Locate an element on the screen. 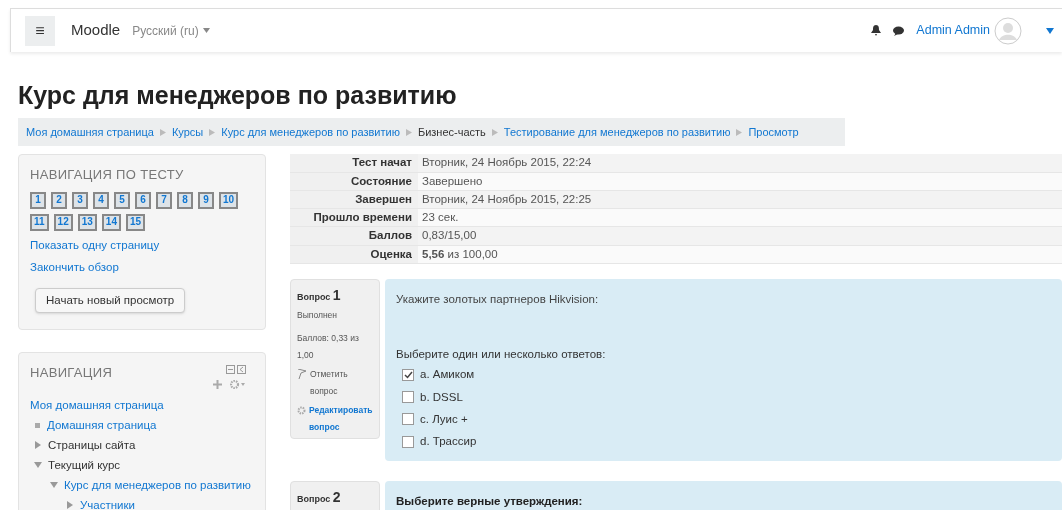 The image size is (1062, 510). nav-tree-item: Курс для менеджеров по развитию is located at coordinates (157, 485).